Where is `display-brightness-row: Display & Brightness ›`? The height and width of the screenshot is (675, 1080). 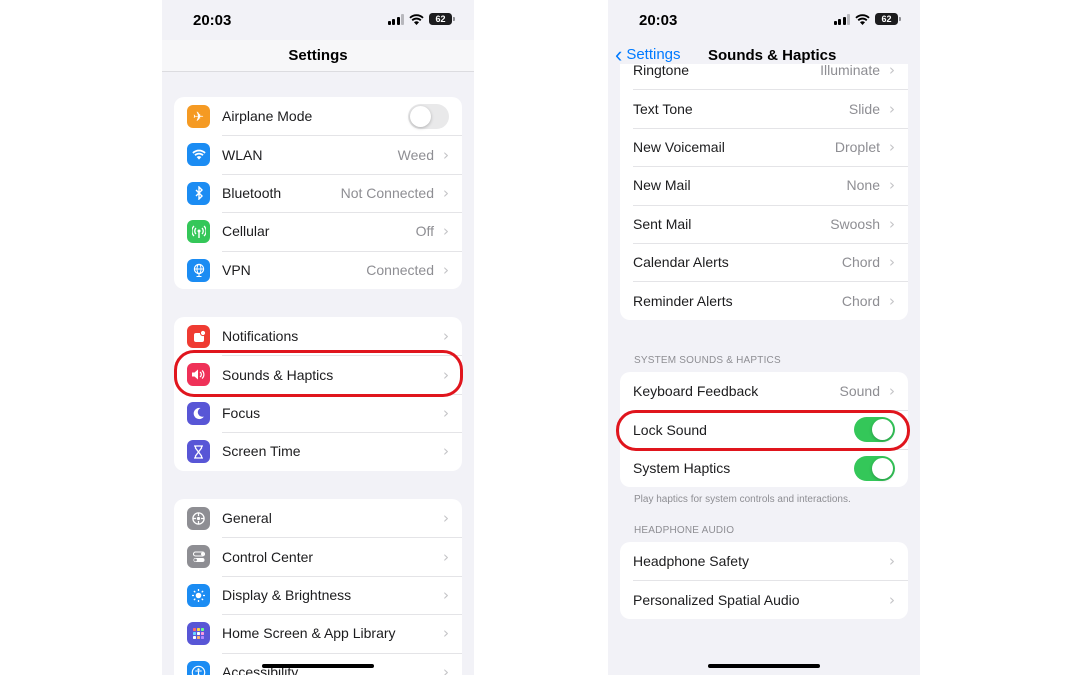
display-brightness-row: Display & Brightness › is located at coordinates (318, 594).